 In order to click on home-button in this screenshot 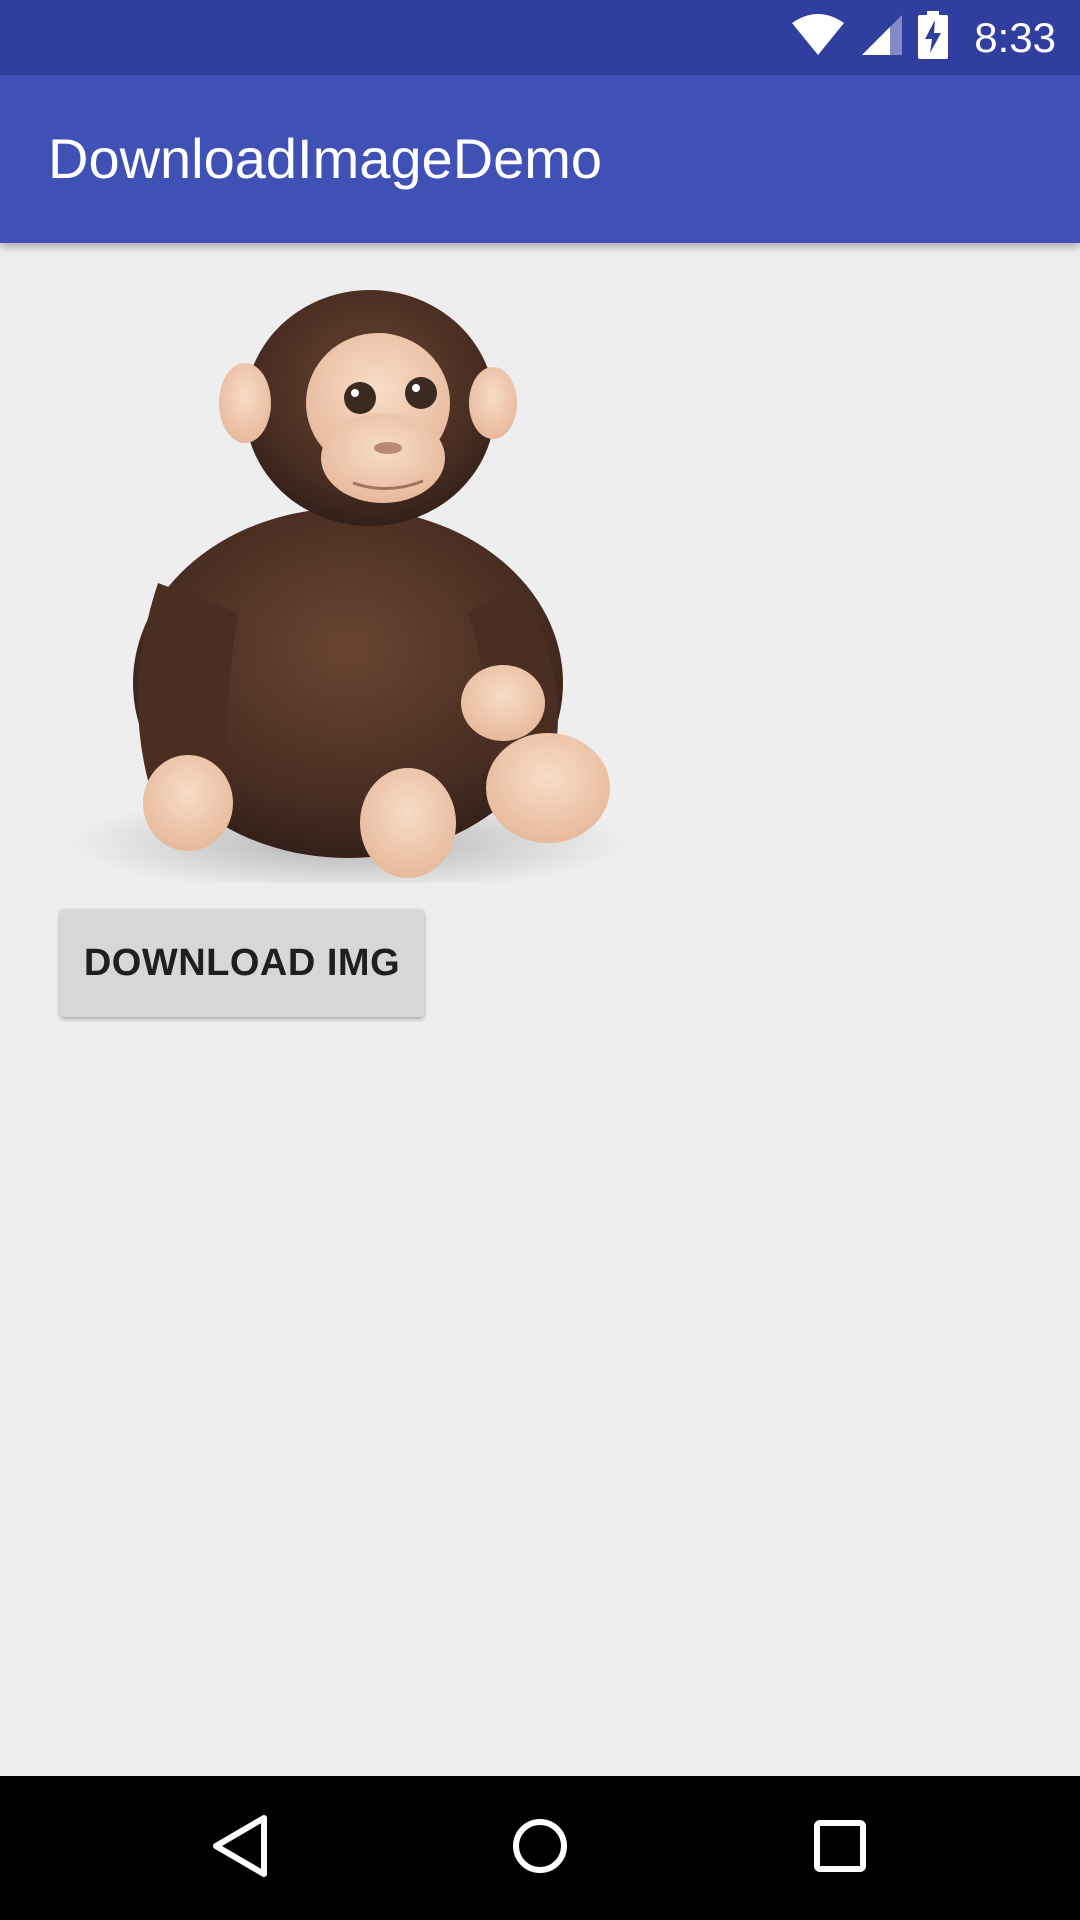, I will do `click(540, 1848)`.